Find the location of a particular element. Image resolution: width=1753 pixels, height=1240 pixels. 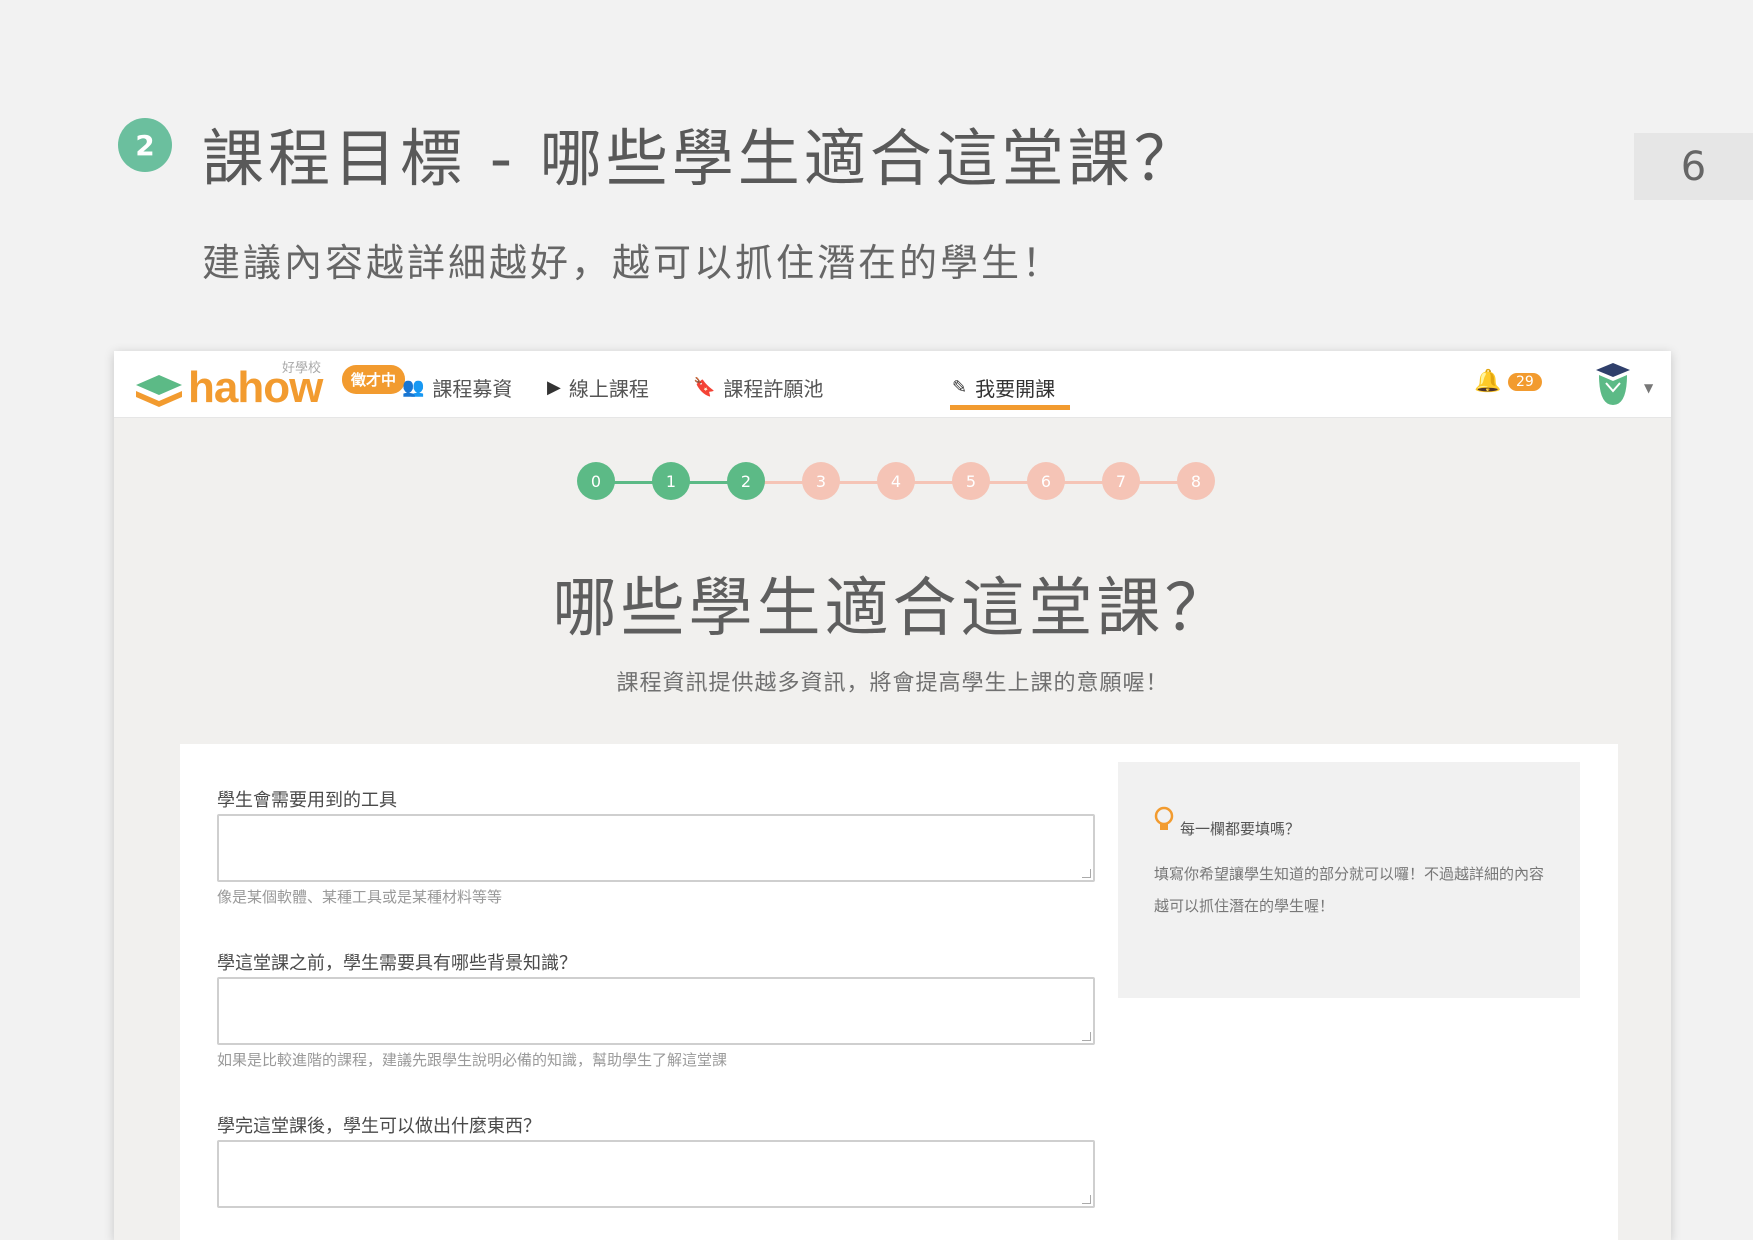

page-title: 課程目標 - 哪些學生適合這堂課？ is located at coordinates (701, 158).